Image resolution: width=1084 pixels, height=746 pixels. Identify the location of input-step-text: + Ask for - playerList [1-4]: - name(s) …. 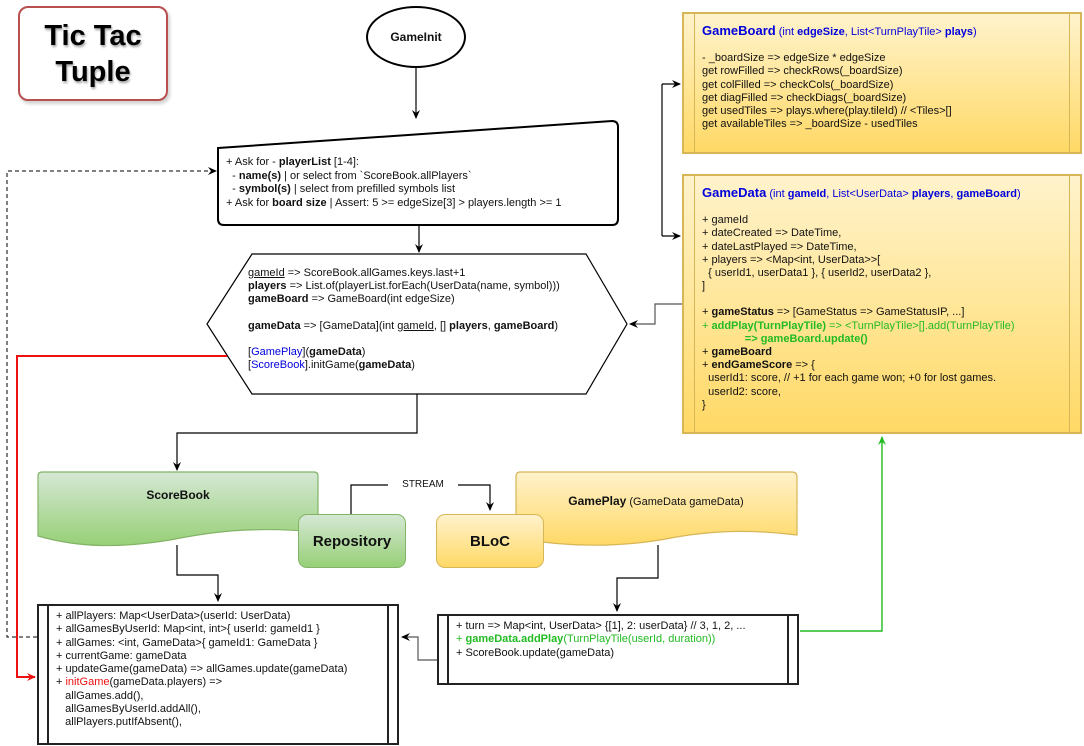
(421, 183).